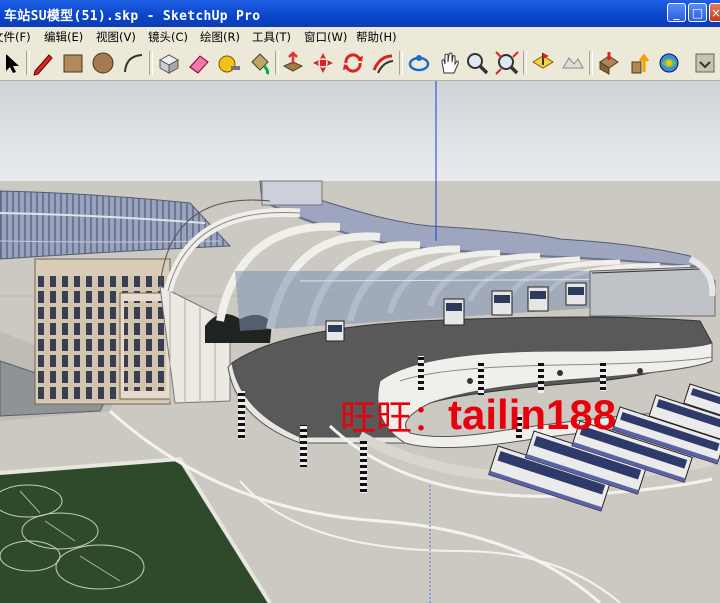 This screenshot has width=720, height=603. I want to click on circle-icon, so click(103, 63).